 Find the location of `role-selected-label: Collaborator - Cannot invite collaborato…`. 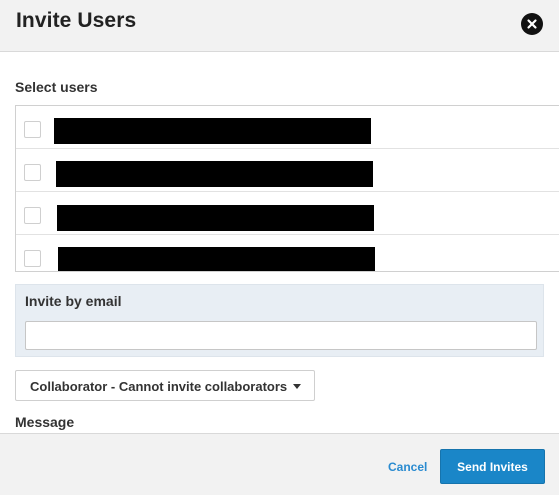

role-selected-label: Collaborator - Cannot invite collaborato… is located at coordinates (159, 386).